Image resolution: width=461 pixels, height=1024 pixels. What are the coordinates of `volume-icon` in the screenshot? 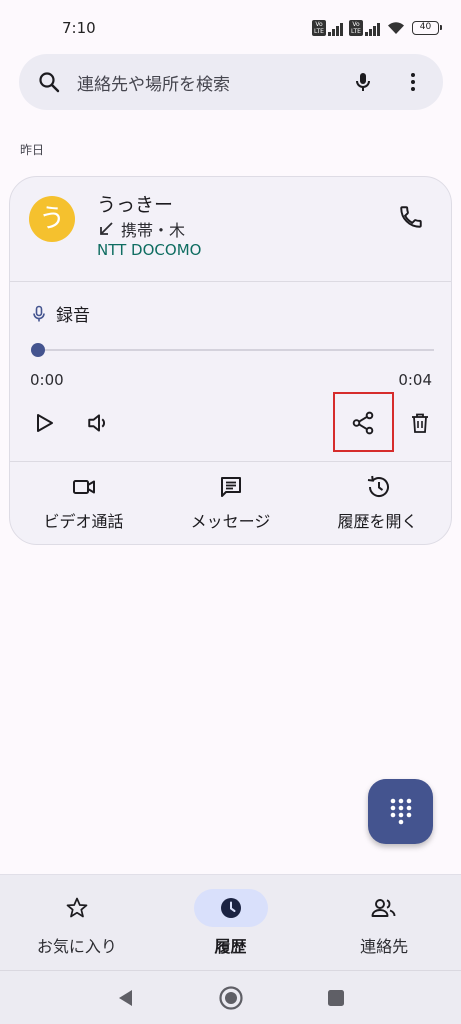 It's located at (96, 423).